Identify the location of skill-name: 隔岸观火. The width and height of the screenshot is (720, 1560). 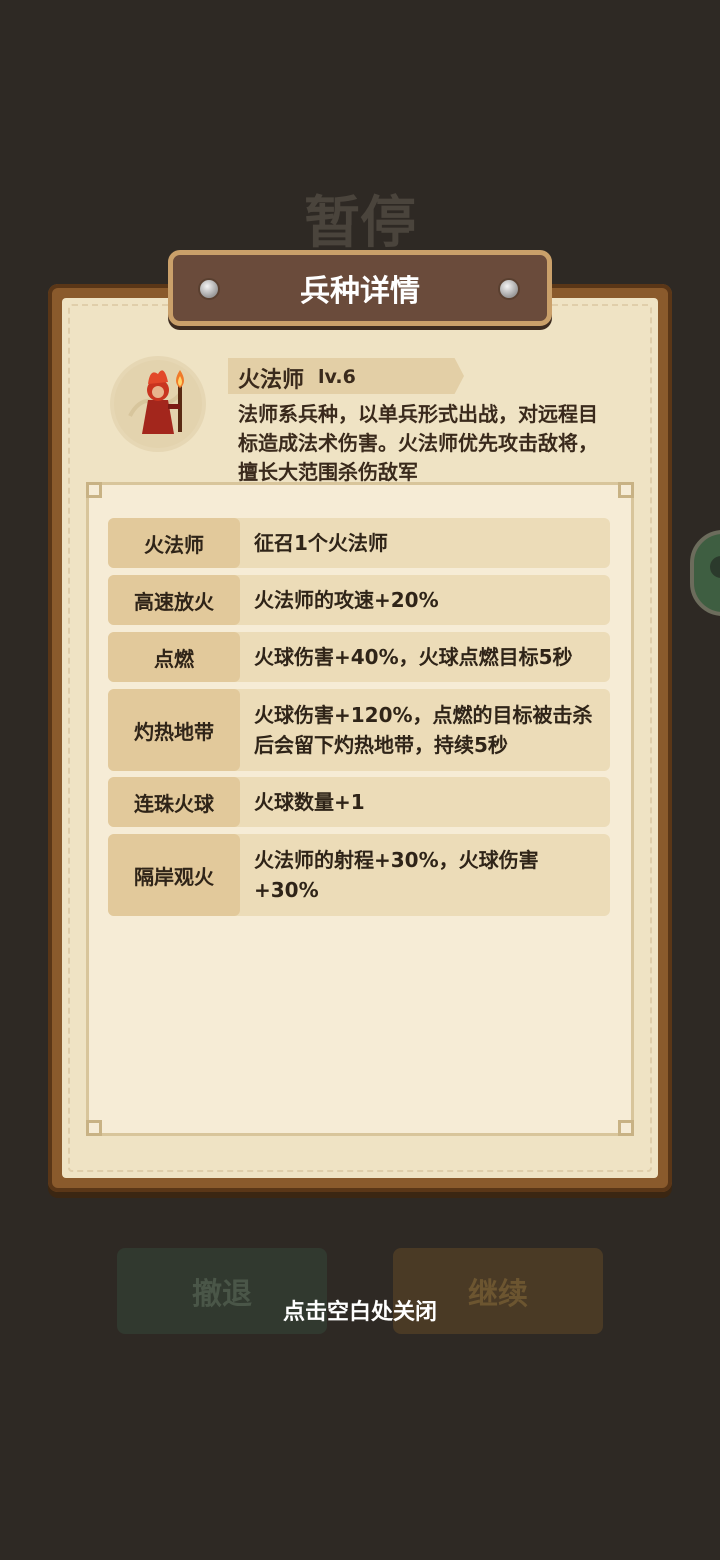
(174, 875).